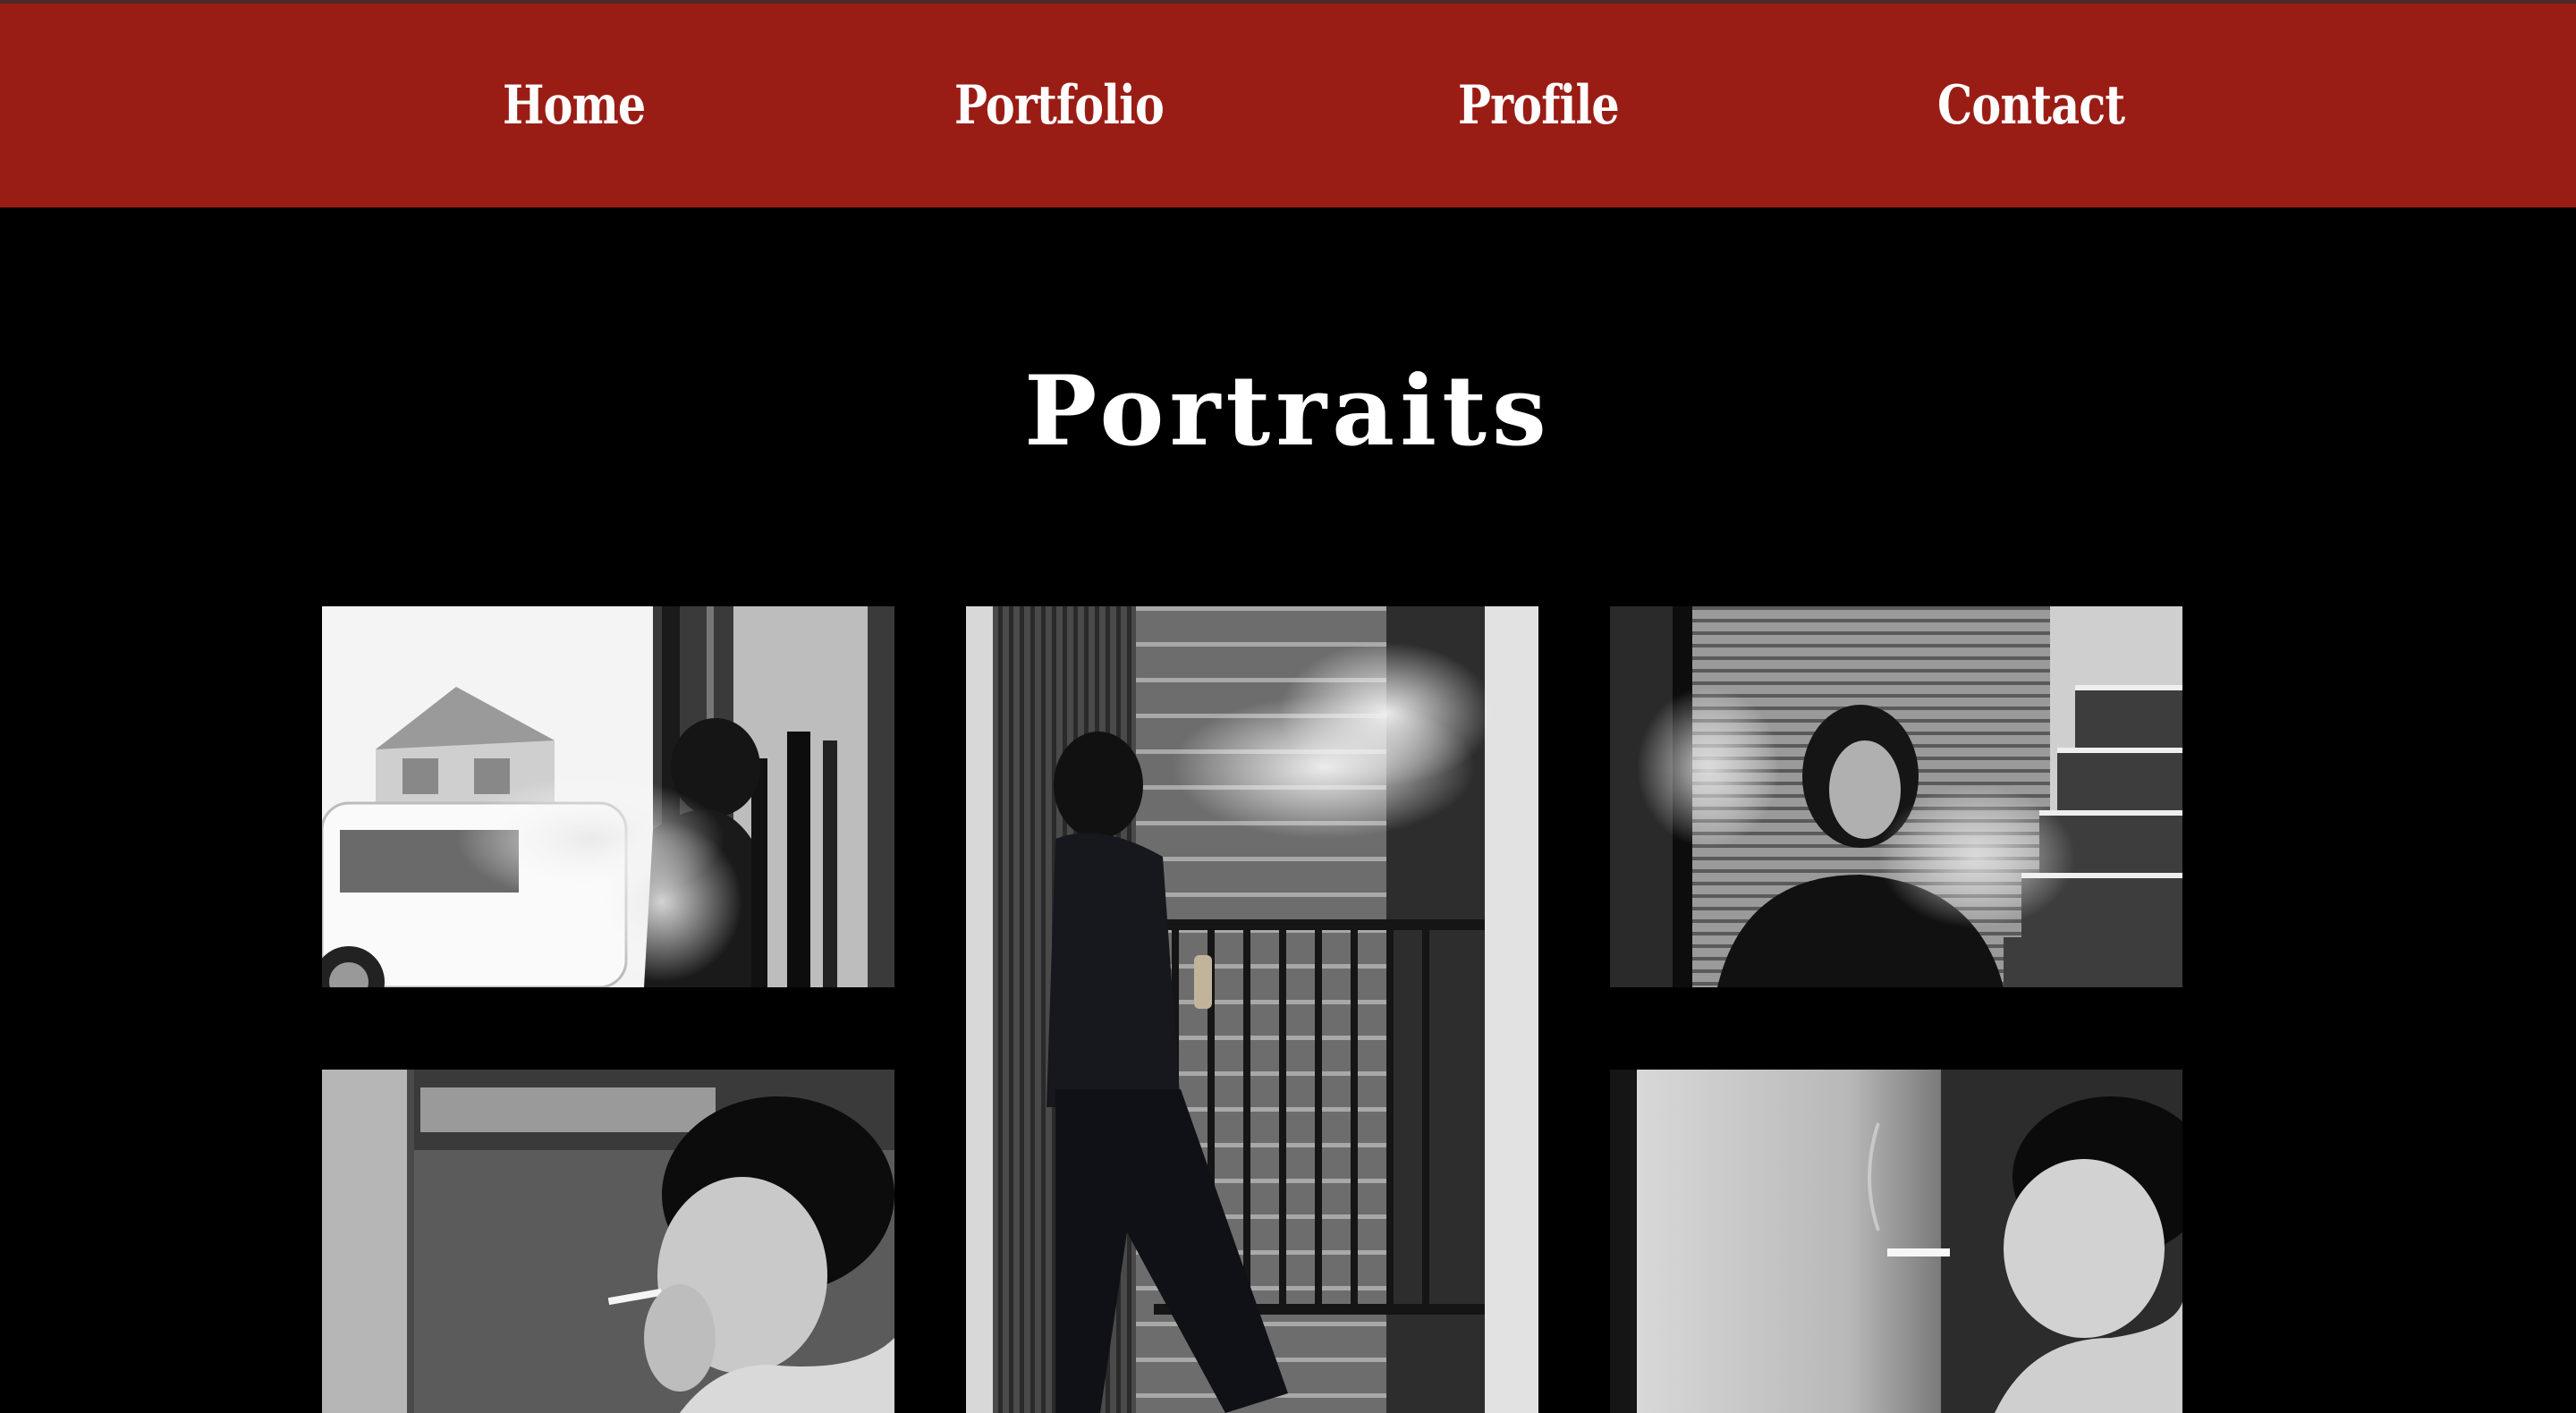 This screenshot has width=2576, height=1413. I want to click on nav-link-profile: Profile, so click(1539, 105).